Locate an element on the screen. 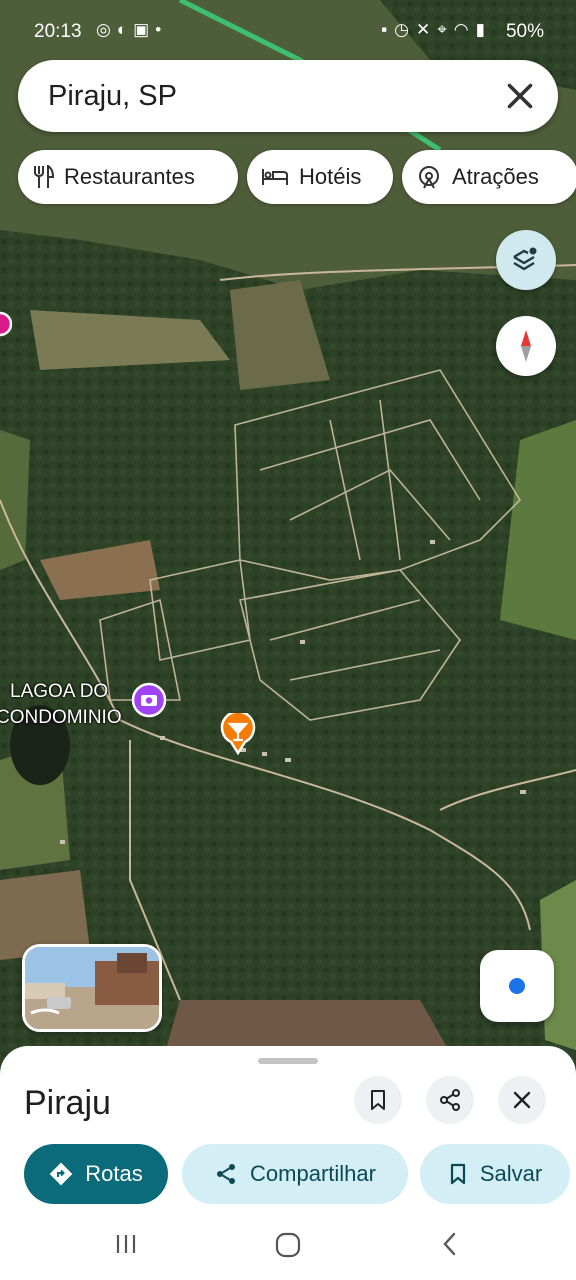  recent-apps-icon is located at coordinates (126, 1244).